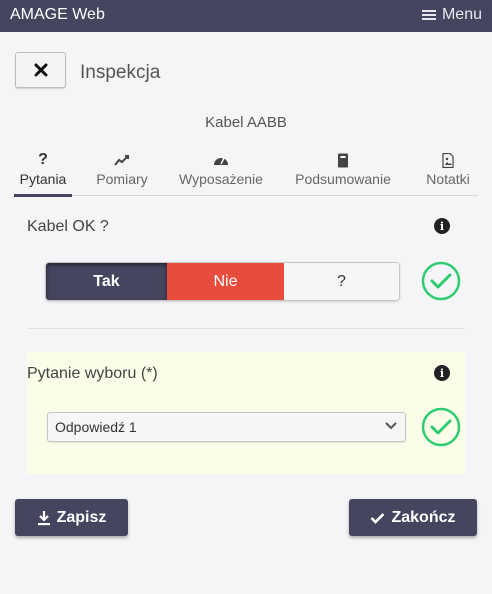  Describe the element at coordinates (343, 179) in the screenshot. I see `tab-label: Podsumowanie` at that location.